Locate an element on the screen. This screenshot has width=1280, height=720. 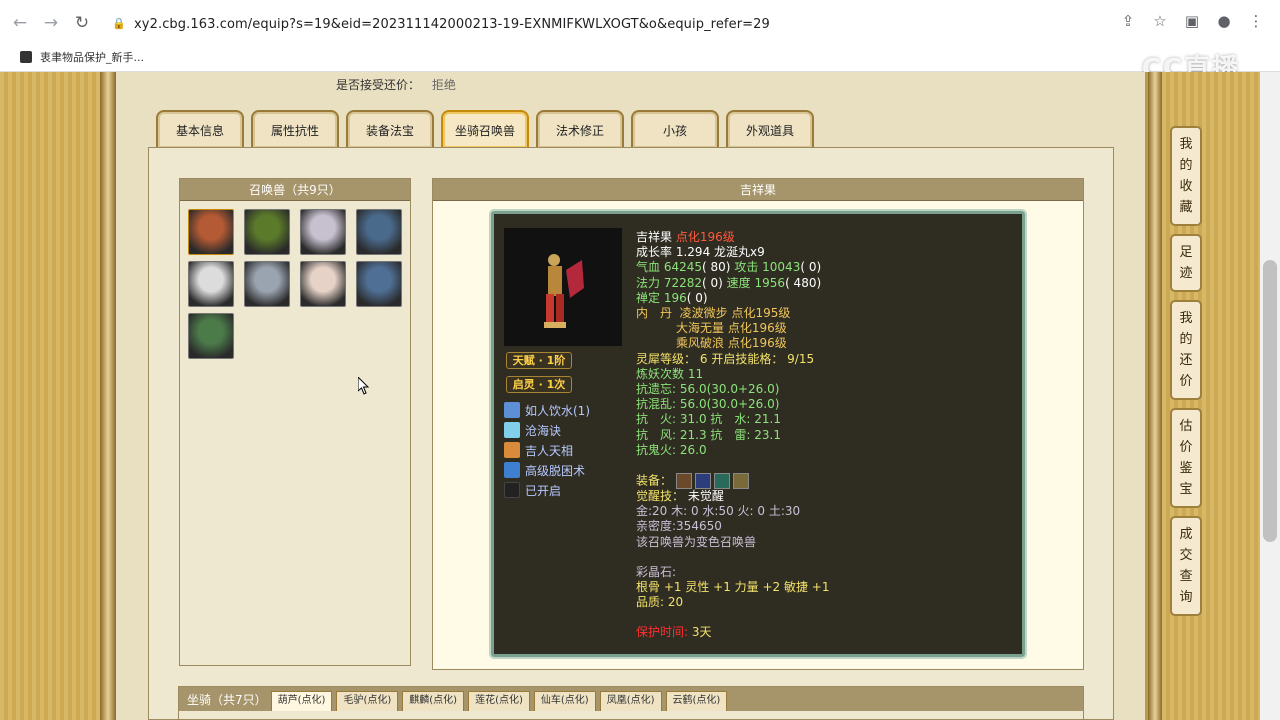
atk-value: 10043 is located at coordinates (781, 267).